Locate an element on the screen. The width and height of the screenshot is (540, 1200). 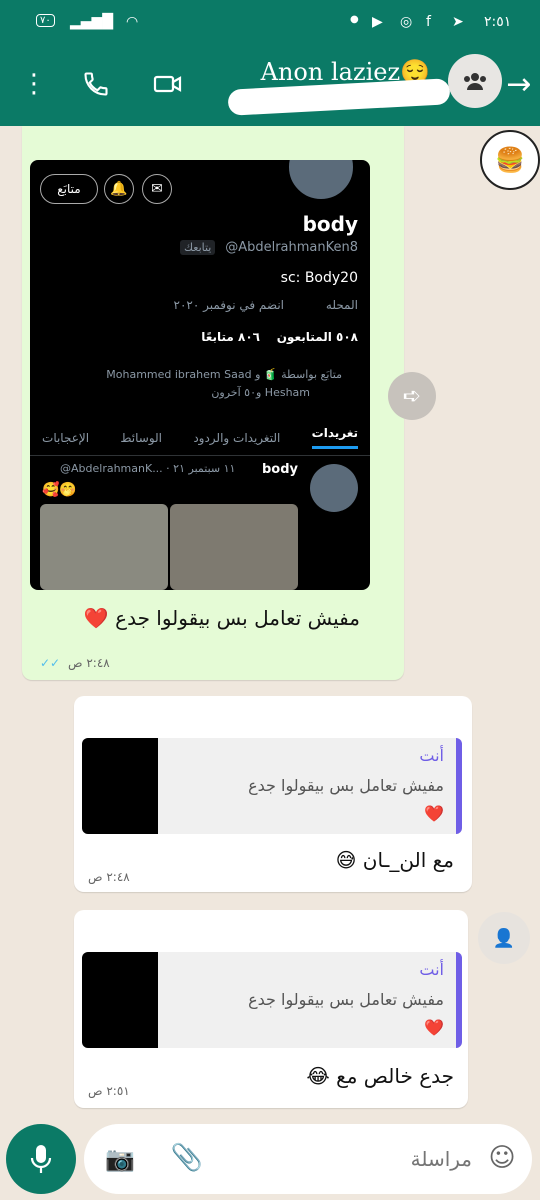
voice-call-icon is located at coordinates (96, 84).